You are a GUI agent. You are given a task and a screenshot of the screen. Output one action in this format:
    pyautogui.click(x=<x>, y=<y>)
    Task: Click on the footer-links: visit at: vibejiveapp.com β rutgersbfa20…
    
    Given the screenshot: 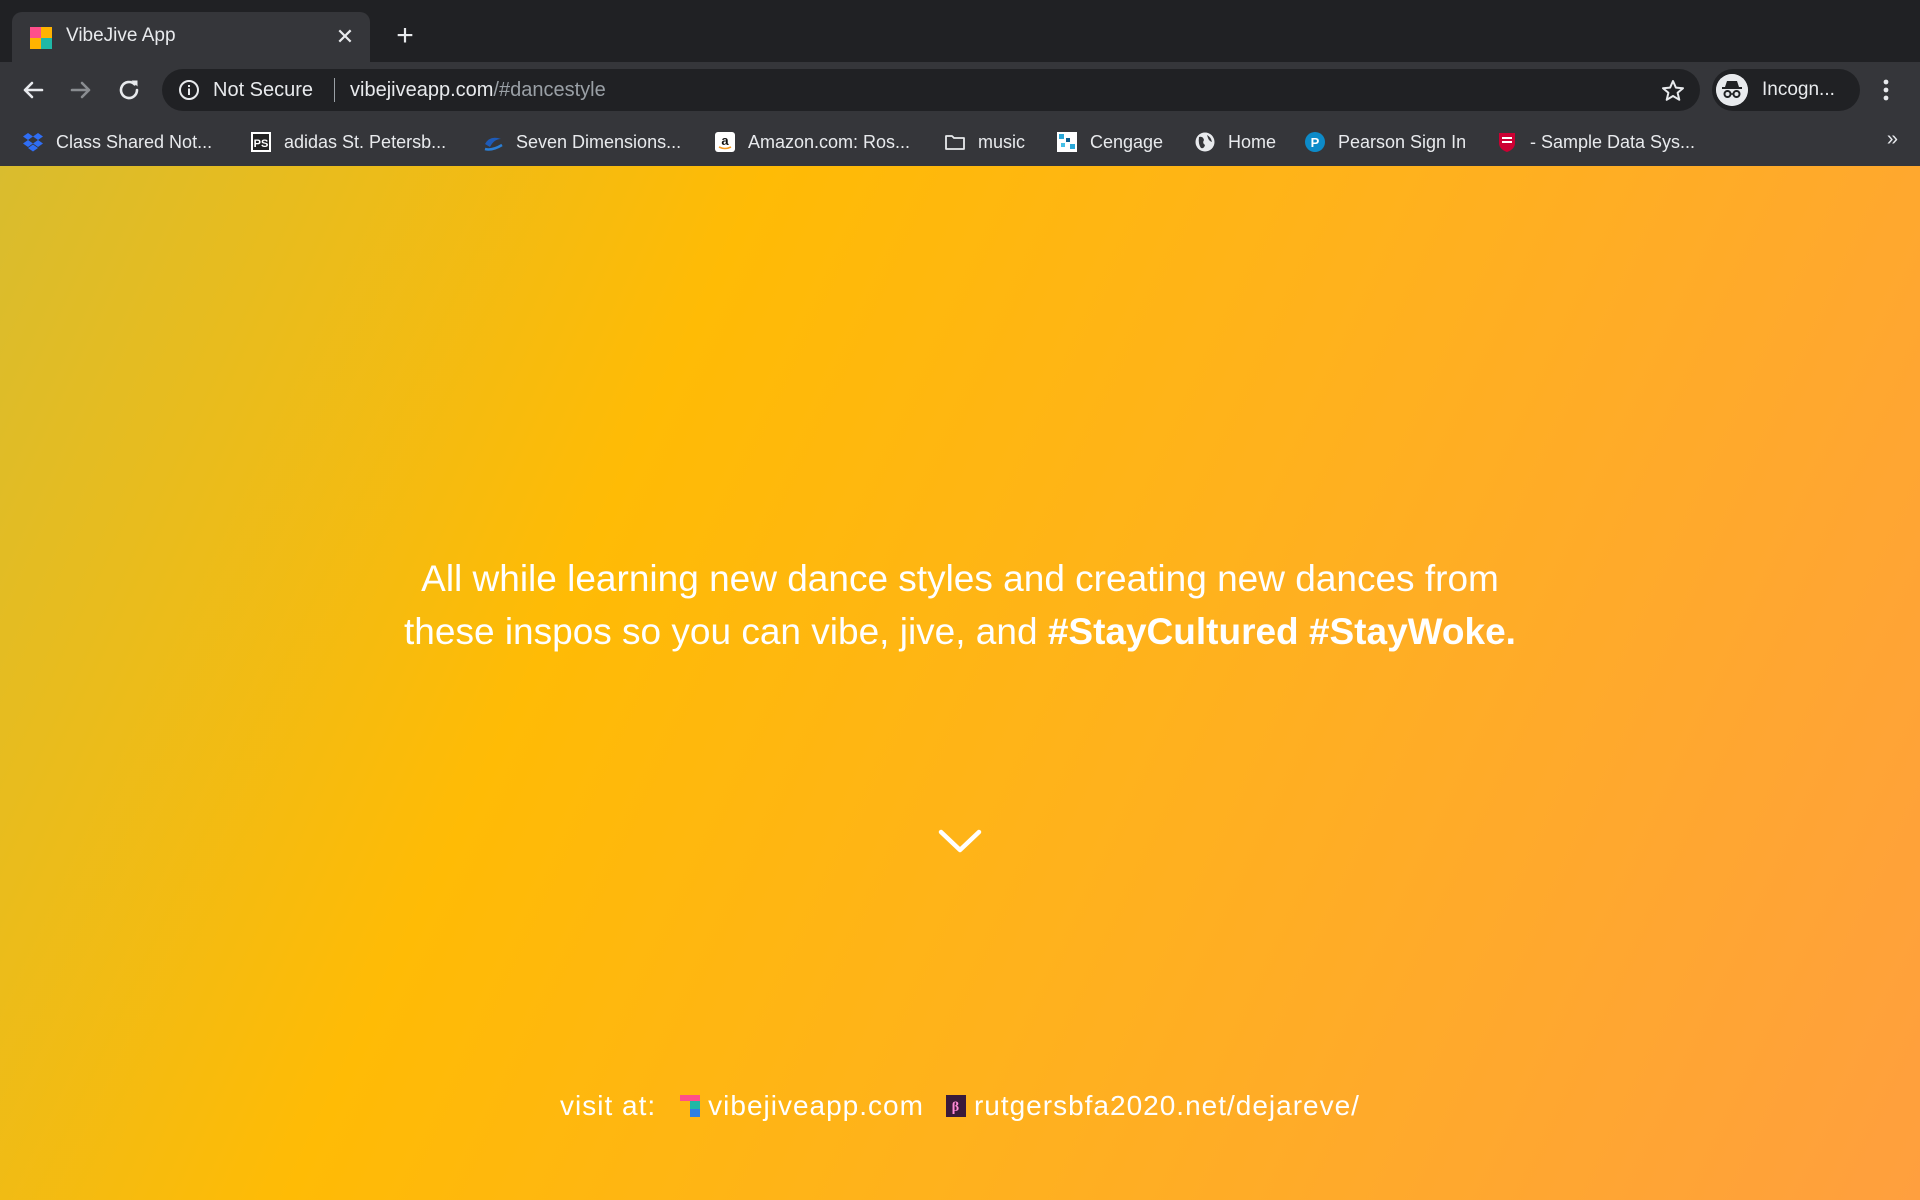 What is the action you would take?
    pyautogui.click(x=960, y=1106)
    